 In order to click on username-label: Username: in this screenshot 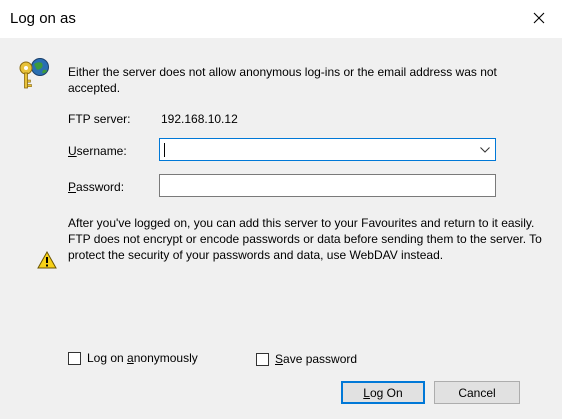, I will do `click(97, 151)`.